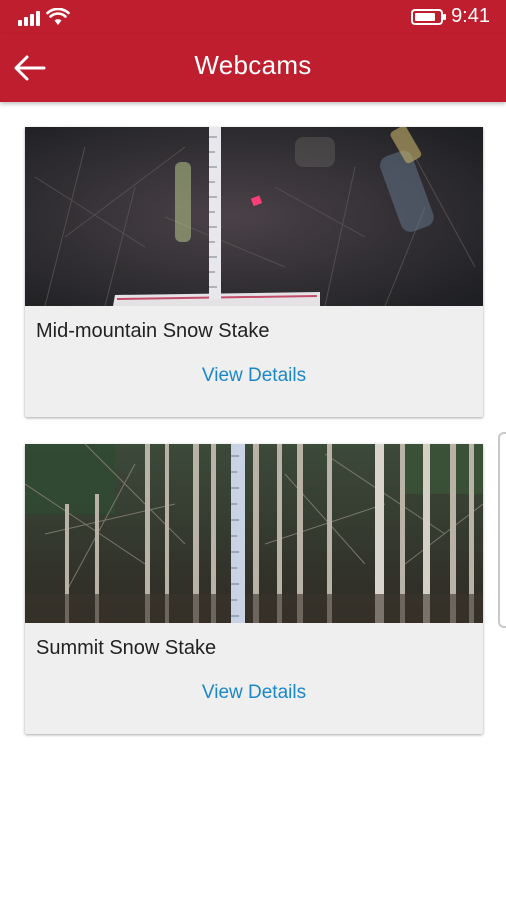  What do you see at coordinates (470, 16) in the screenshot?
I see `status-time: 9:41` at bounding box center [470, 16].